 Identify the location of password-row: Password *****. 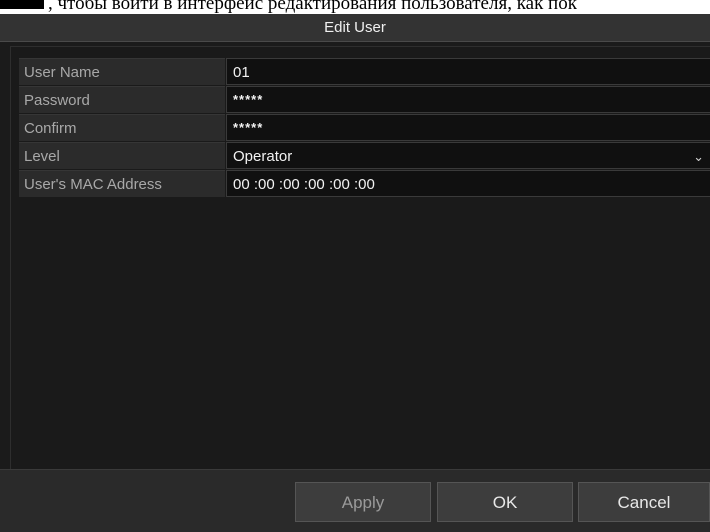
(364, 99).